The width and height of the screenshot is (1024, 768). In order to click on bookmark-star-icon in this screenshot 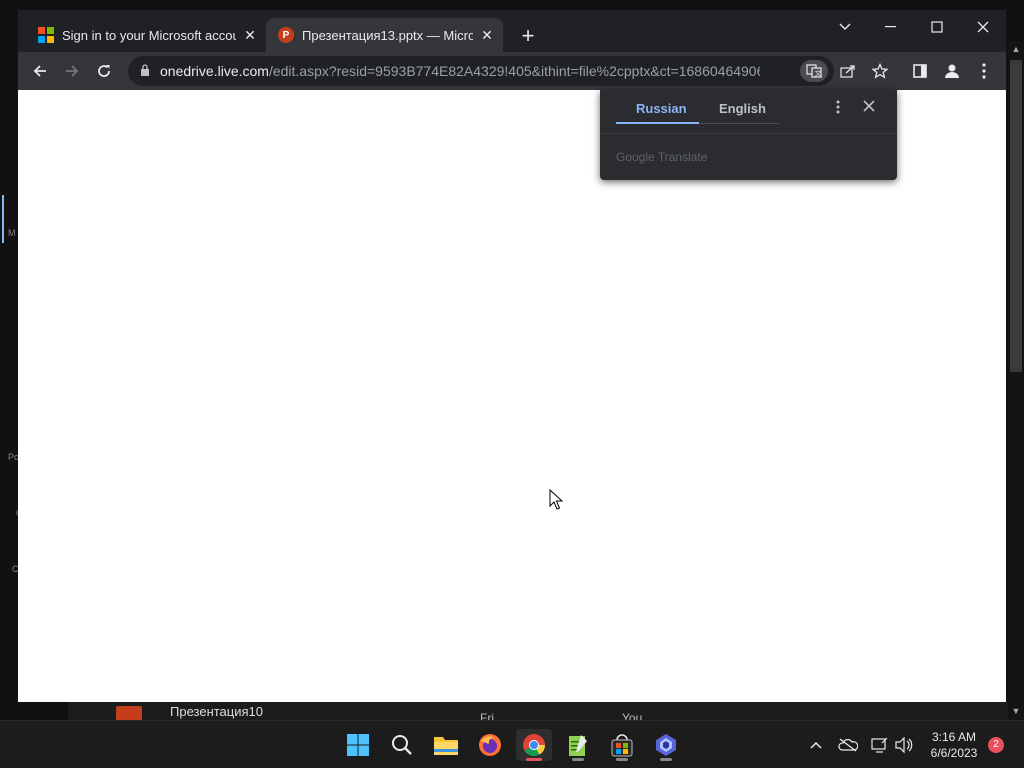, I will do `click(880, 71)`.